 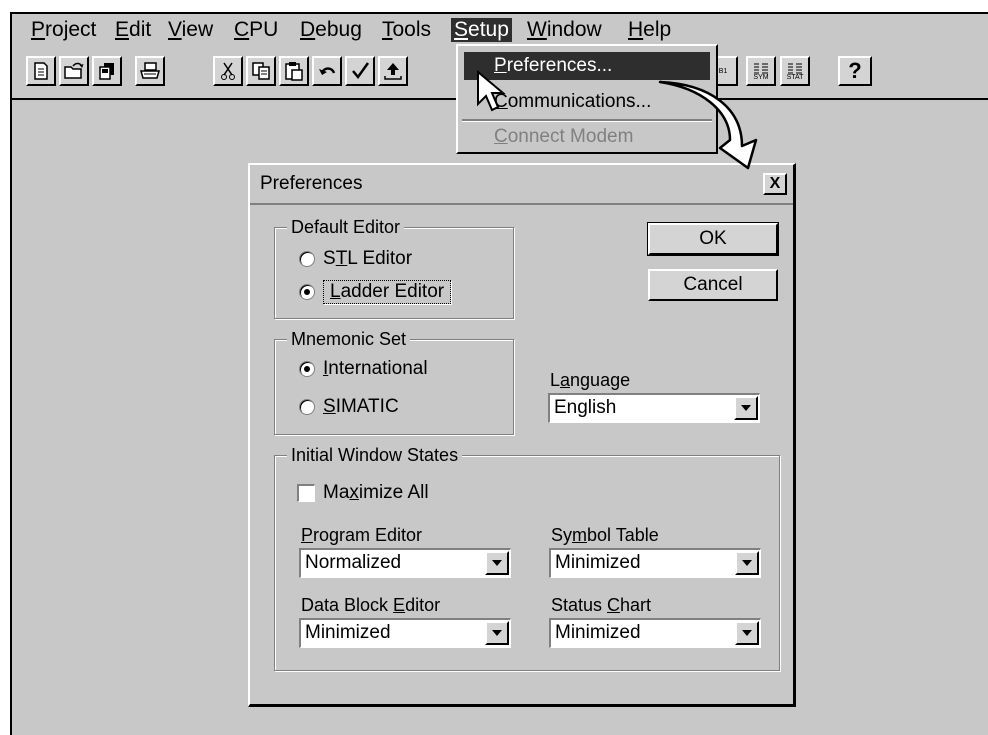 What do you see at coordinates (311, 183) in the screenshot?
I see `dialog-title: Preferences` at bounding box center [311, 183].